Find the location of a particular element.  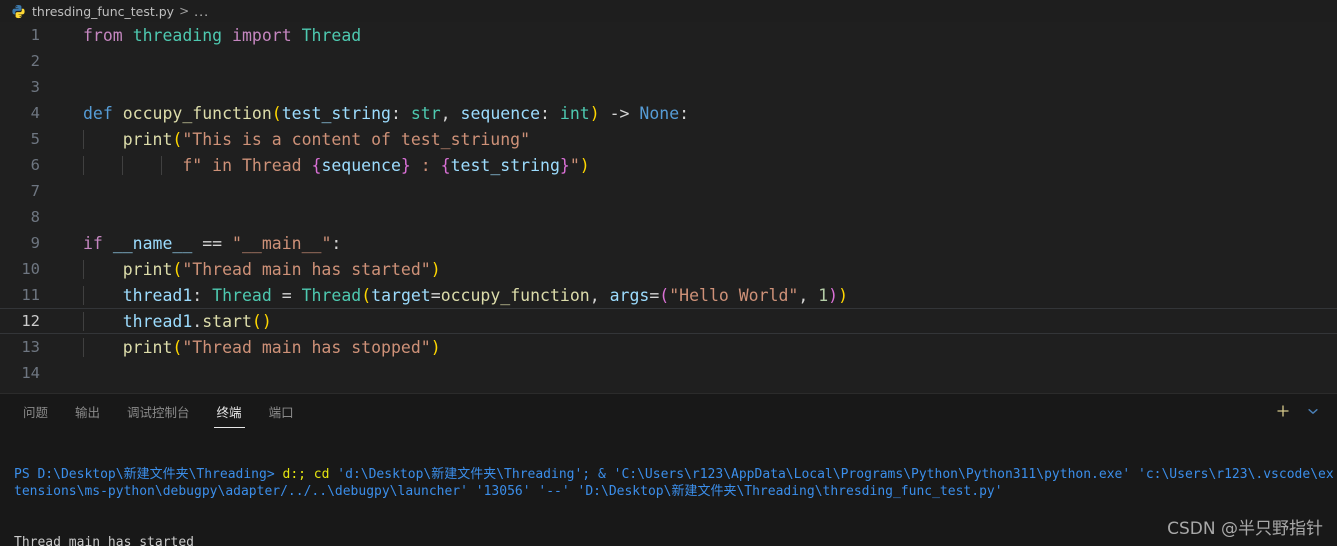

token-string-started: "Thread main has started" is located at coordinates (306, 269).